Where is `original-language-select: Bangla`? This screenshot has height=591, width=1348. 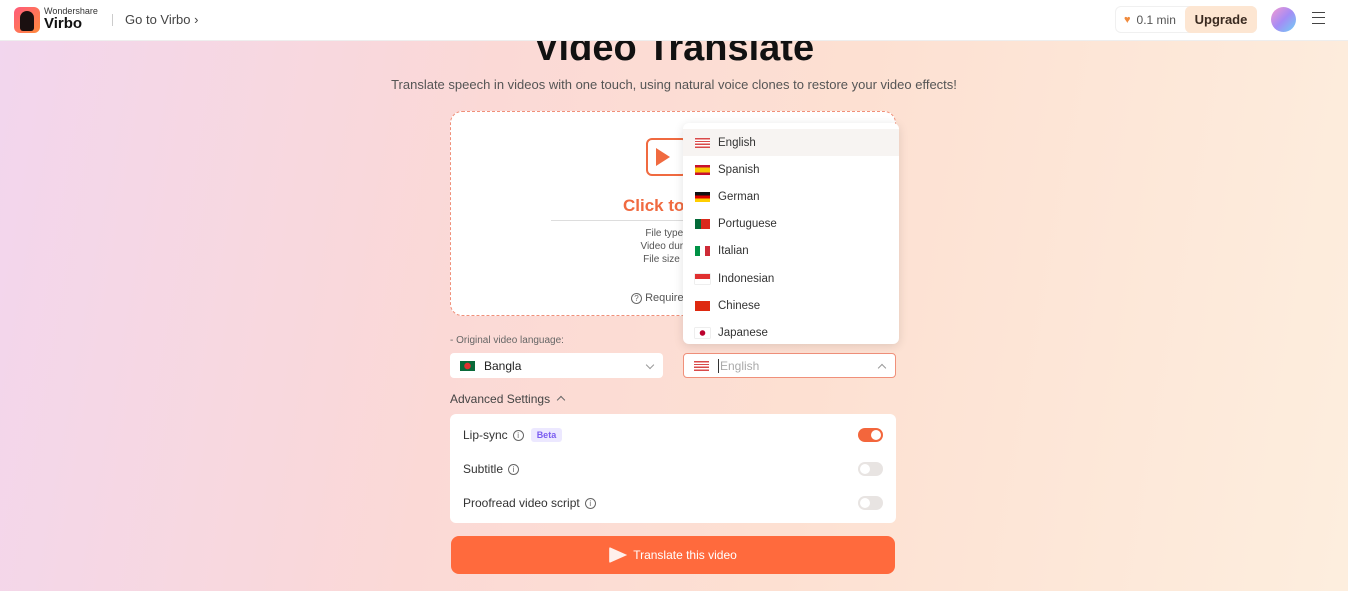
original-language-select: Bangla is located at coordinates (556, 365).